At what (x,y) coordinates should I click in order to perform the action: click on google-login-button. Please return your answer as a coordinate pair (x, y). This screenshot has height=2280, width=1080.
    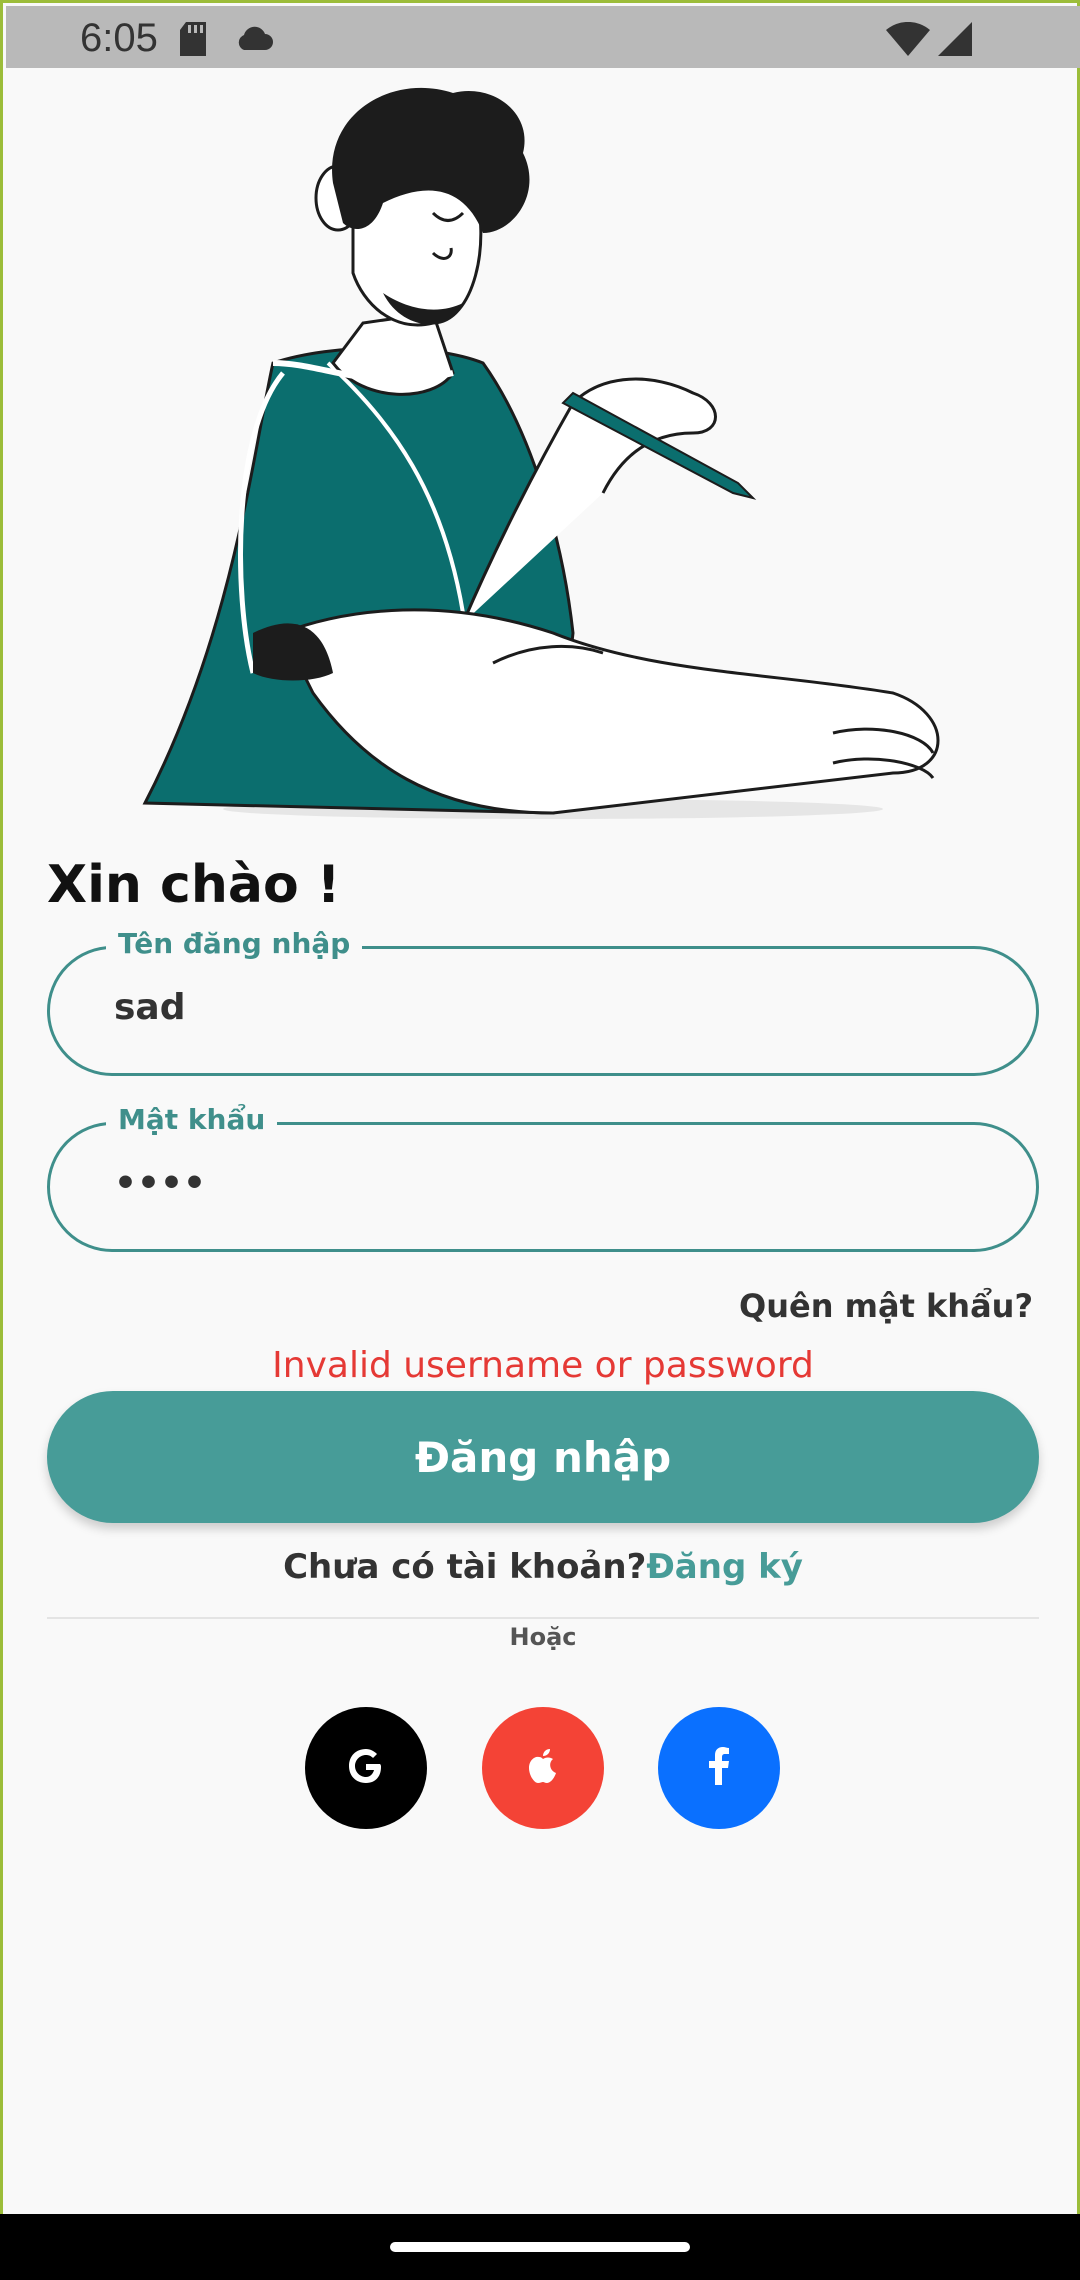
    Looking at the image, I should click on (366, 1768).